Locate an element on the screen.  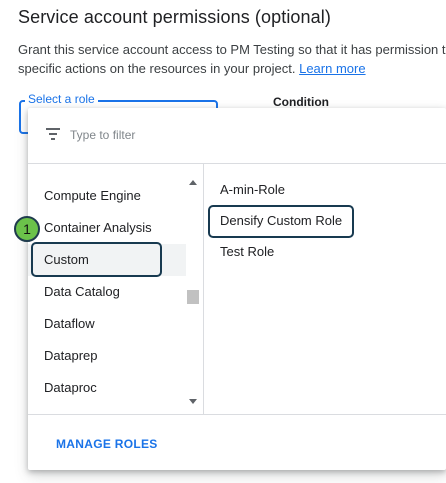
category-item-dataproc: Dataproc is located at coordinates (107, 388).